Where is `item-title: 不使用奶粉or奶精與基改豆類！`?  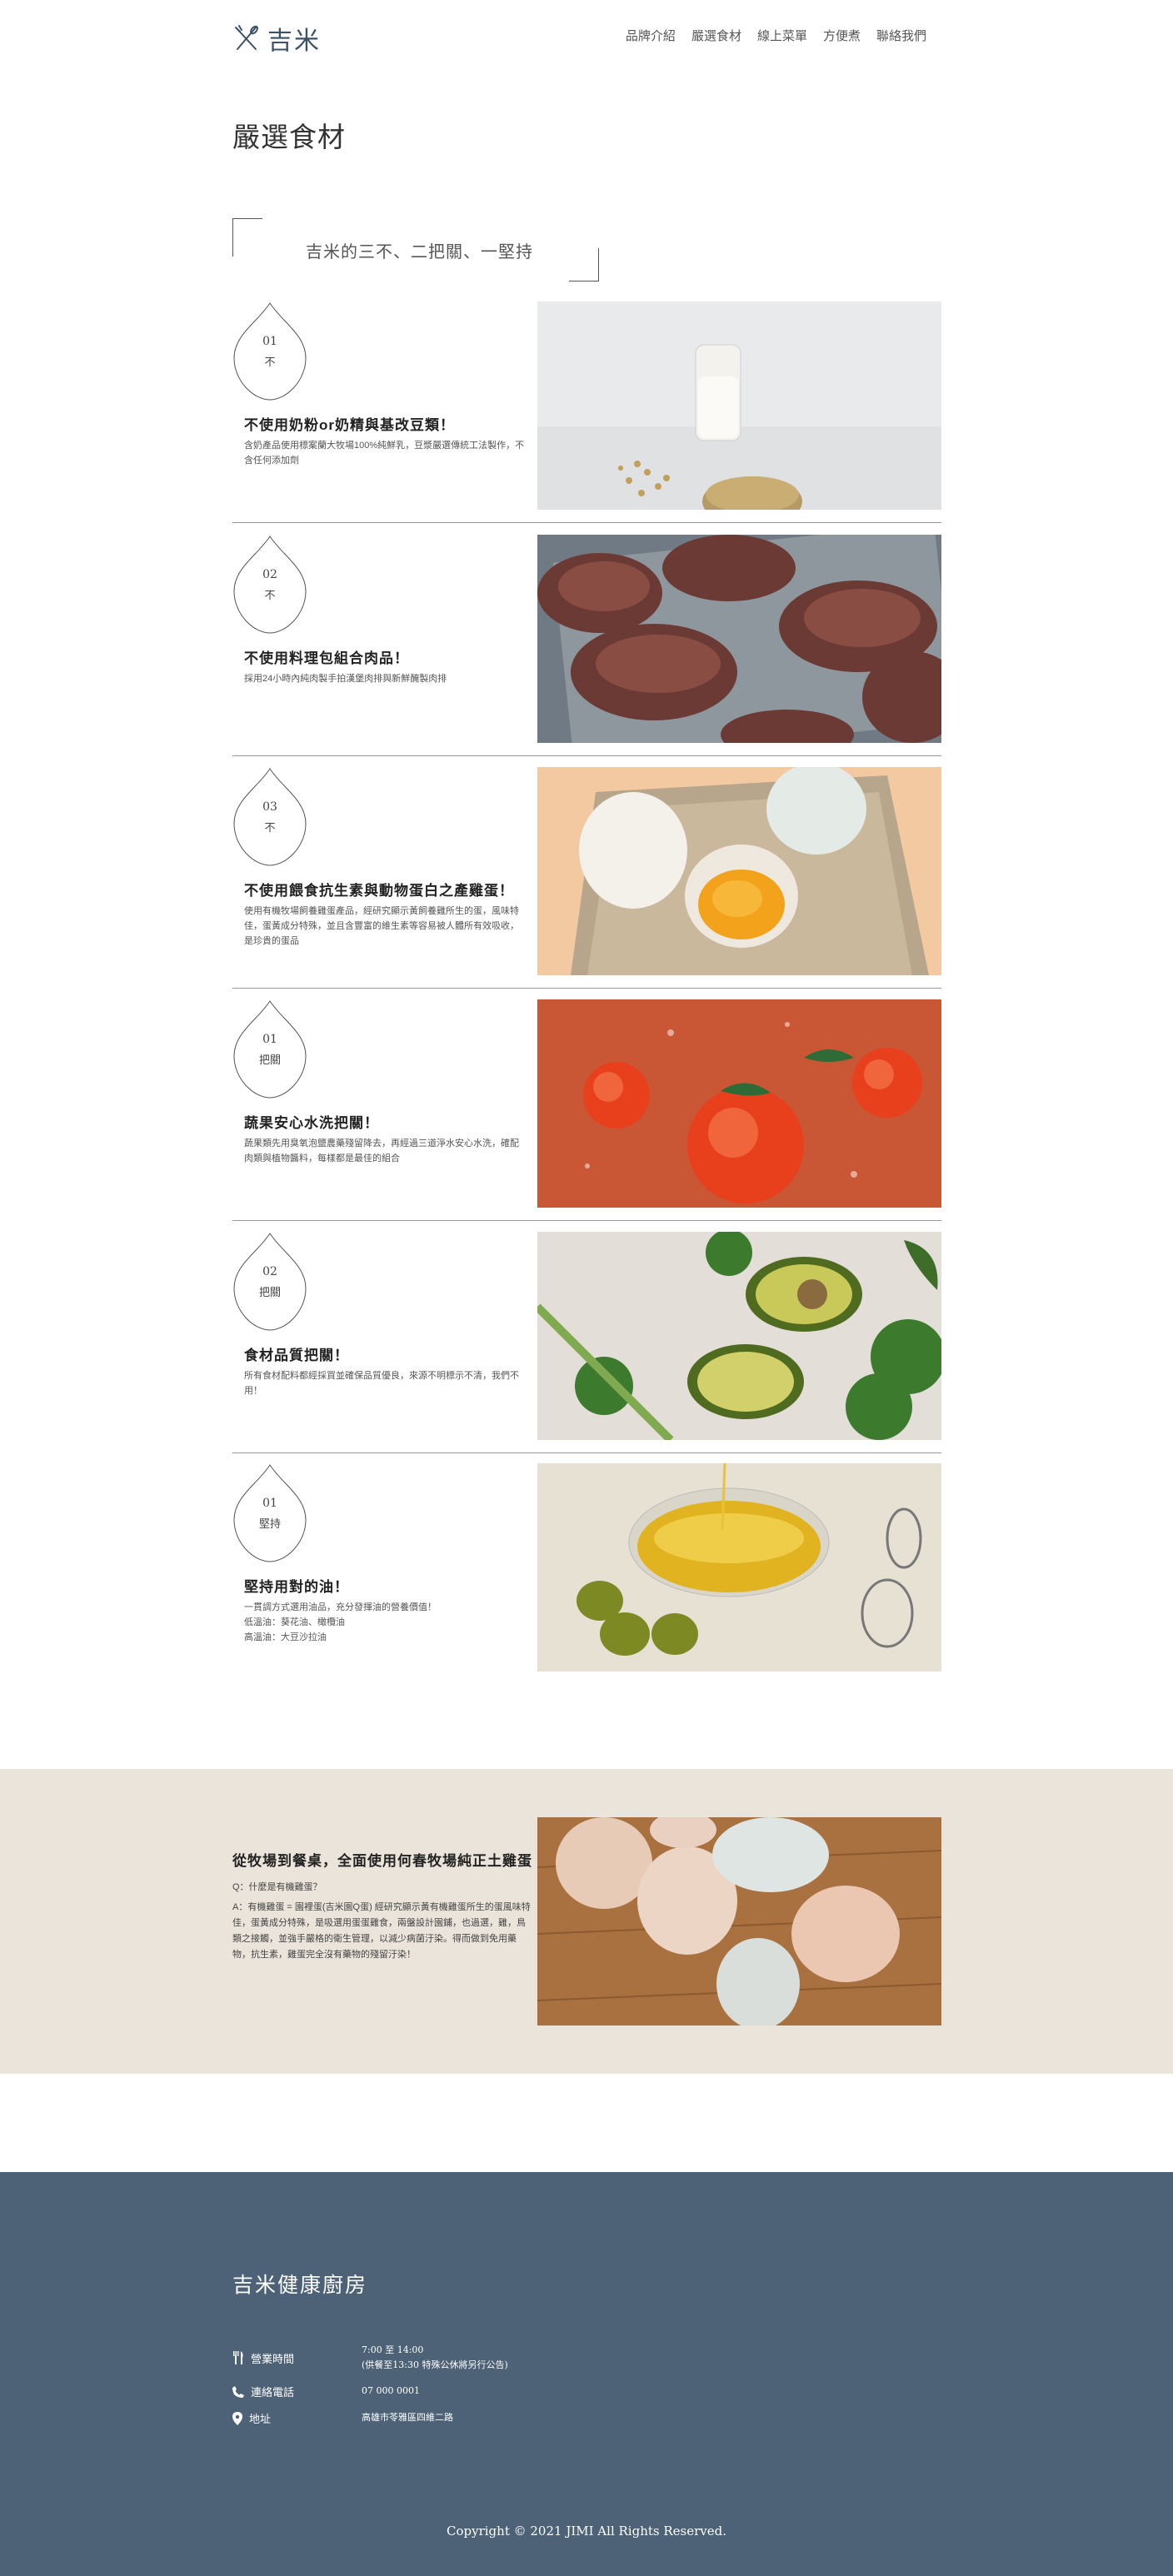
item-title: 不使用奶粉or奶精與基改豆類！ is located at coordinates (349, 425).